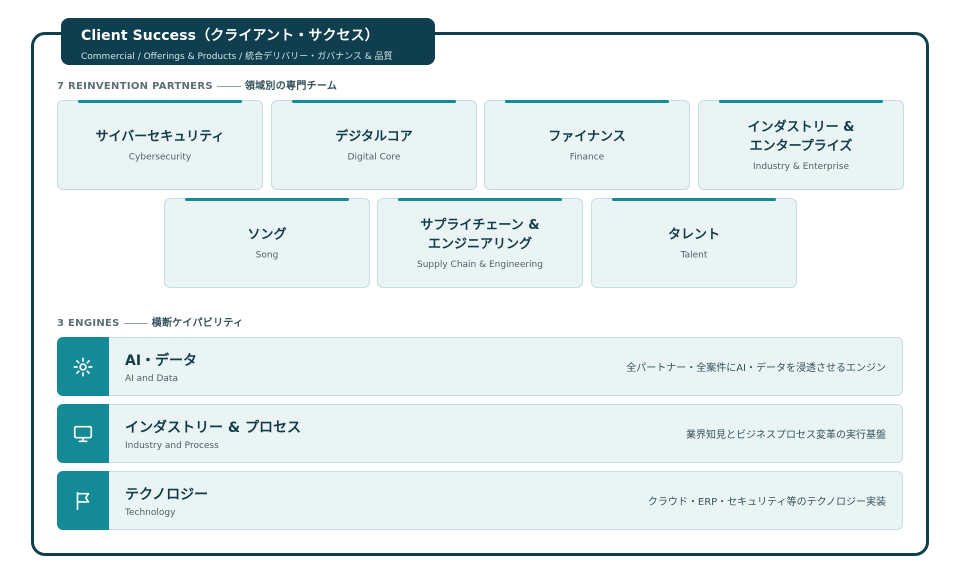  I want to click on engine-description: クラウド・ERP・セキュリティ等のテクノロジー実装, so click(766, 502).